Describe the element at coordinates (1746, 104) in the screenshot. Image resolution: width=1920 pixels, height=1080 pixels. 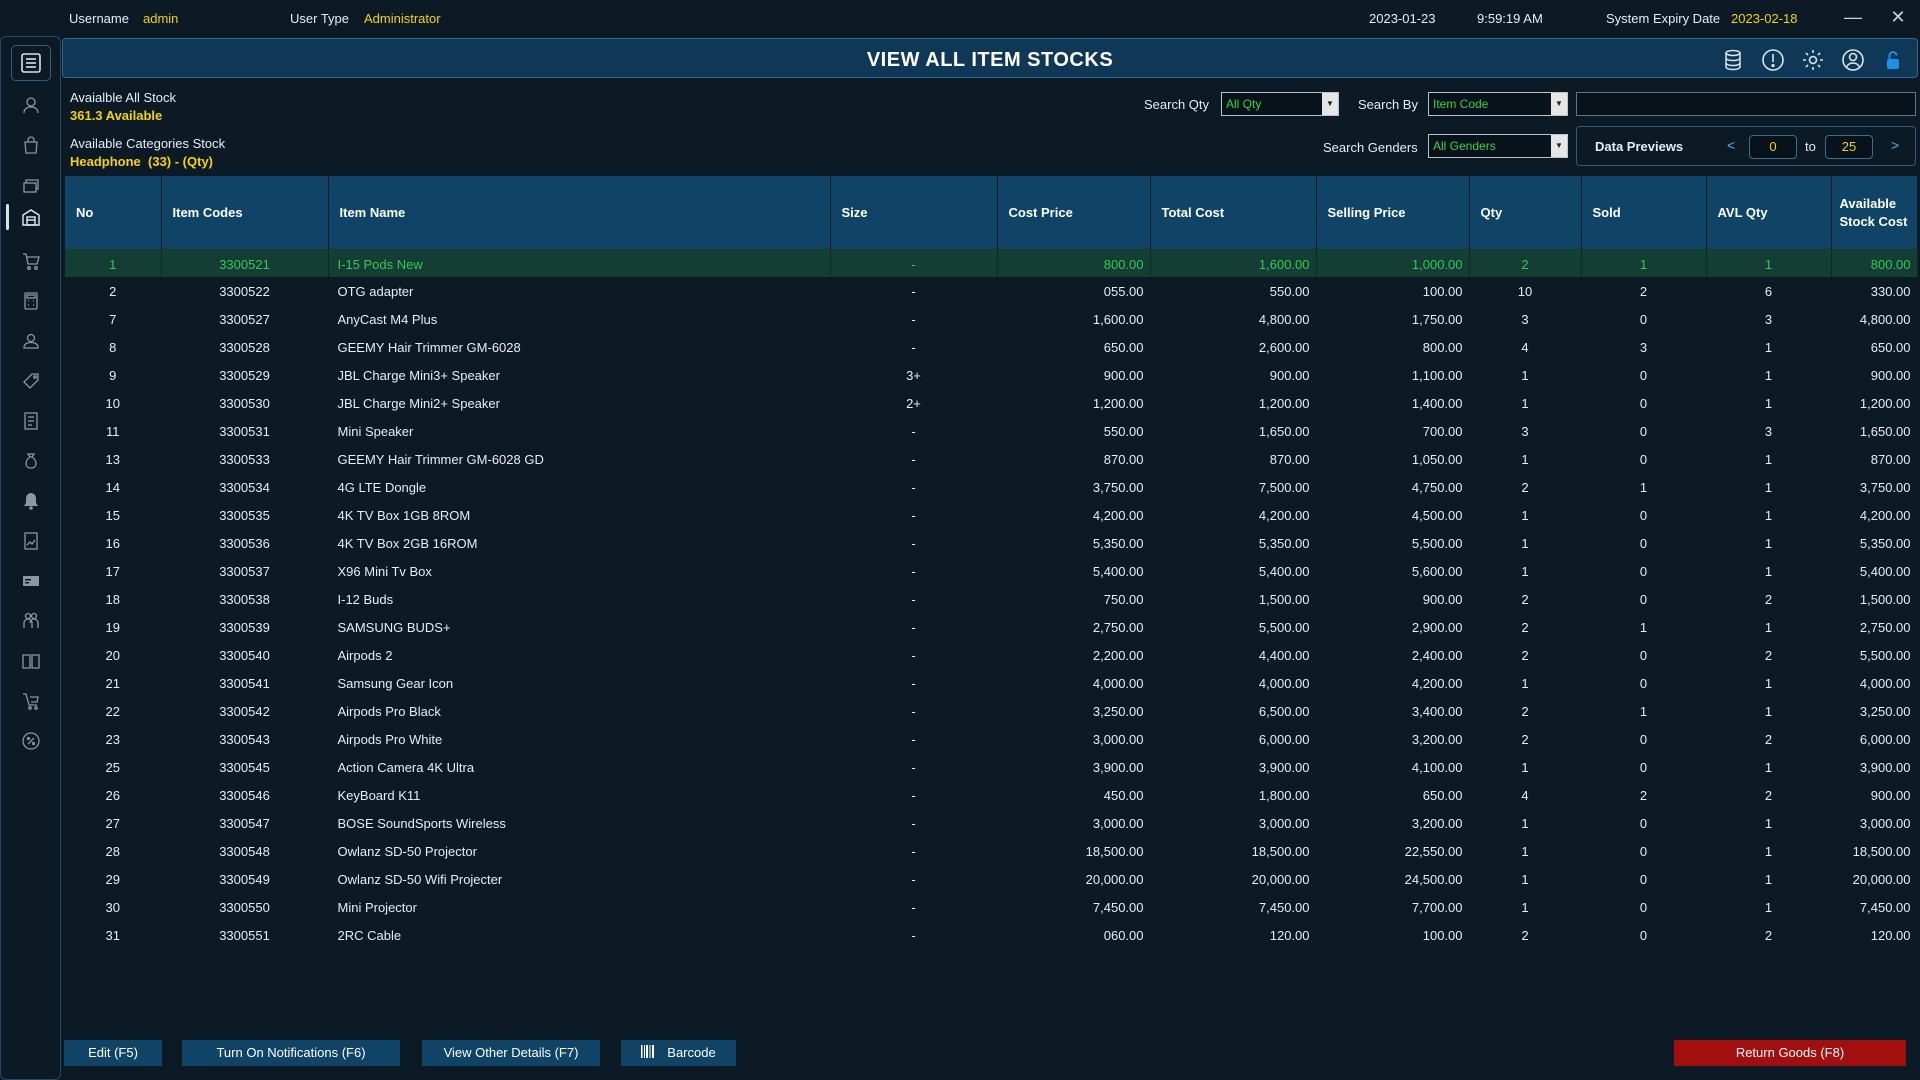
I see `search-input` at that location.